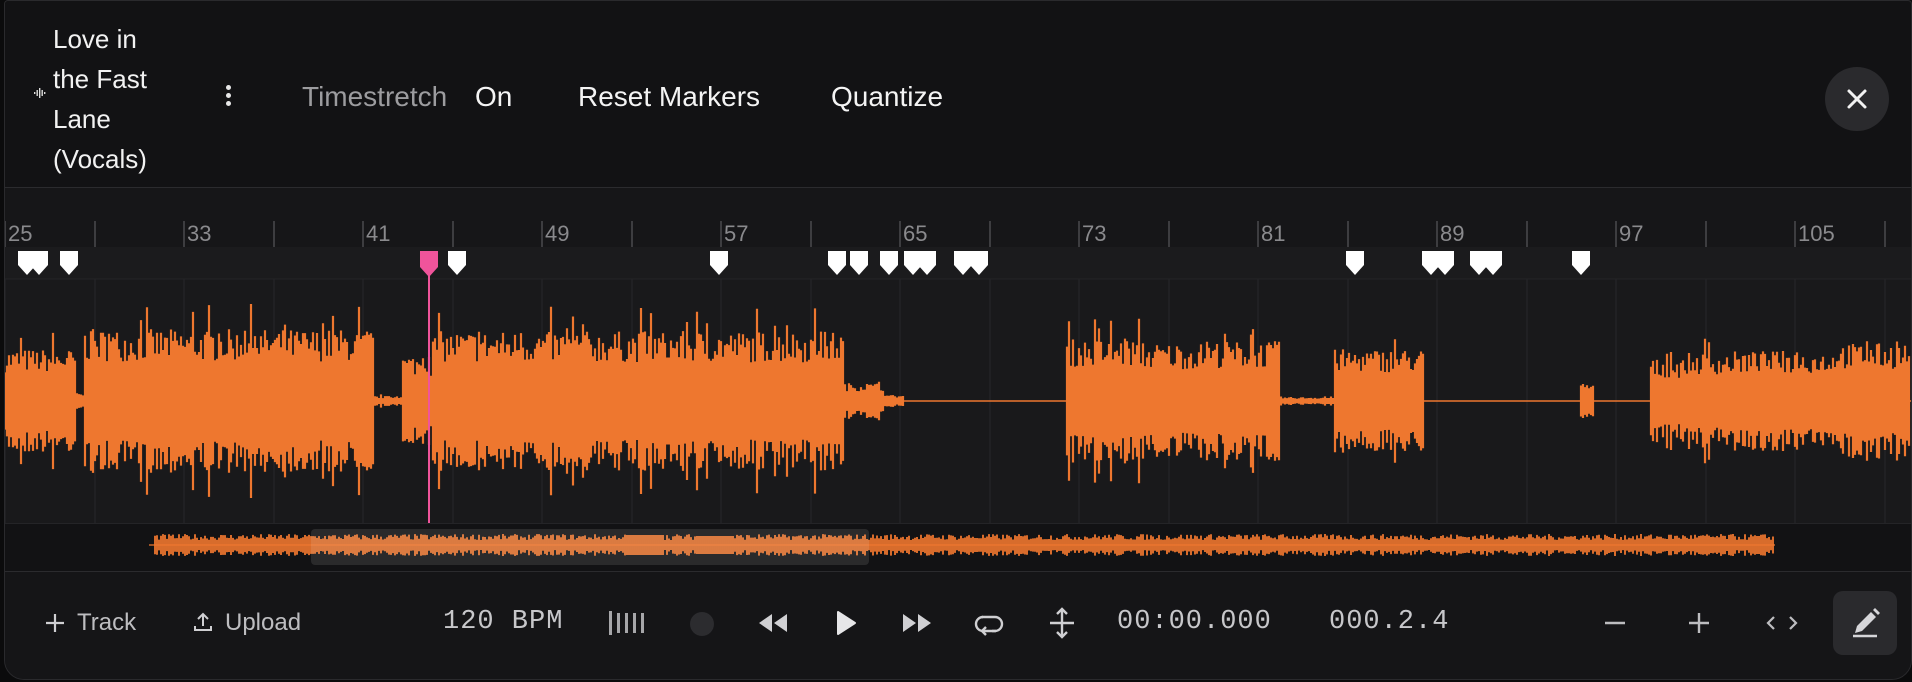  What do you see at coordinates (203, 622) in the screenshot?
I see `upload-icon` at bounding box center [203, 622].